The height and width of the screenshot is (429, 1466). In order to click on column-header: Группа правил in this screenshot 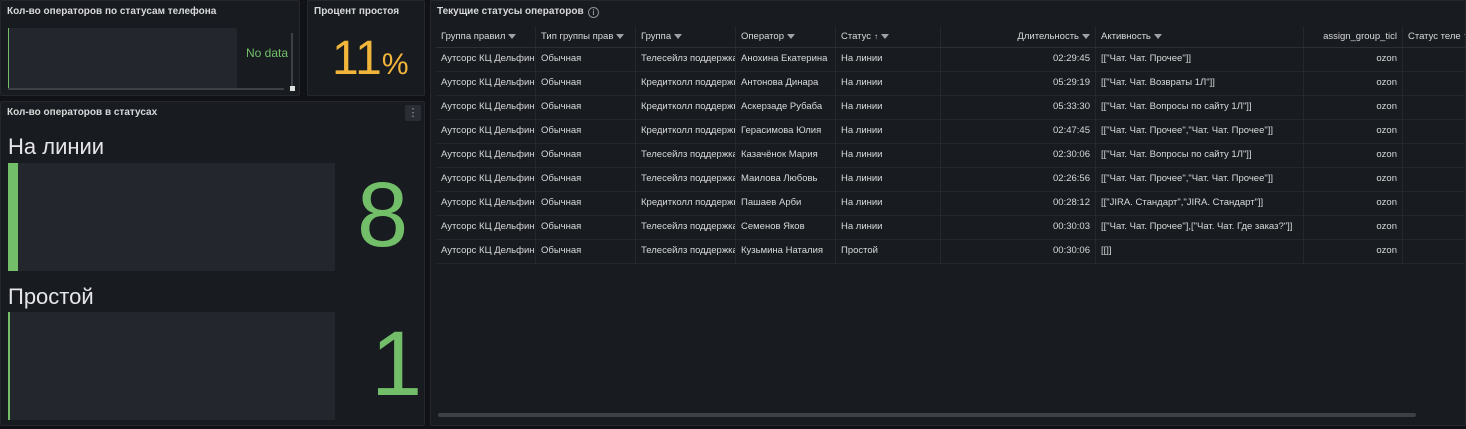, I will do `click(486, 36)`.